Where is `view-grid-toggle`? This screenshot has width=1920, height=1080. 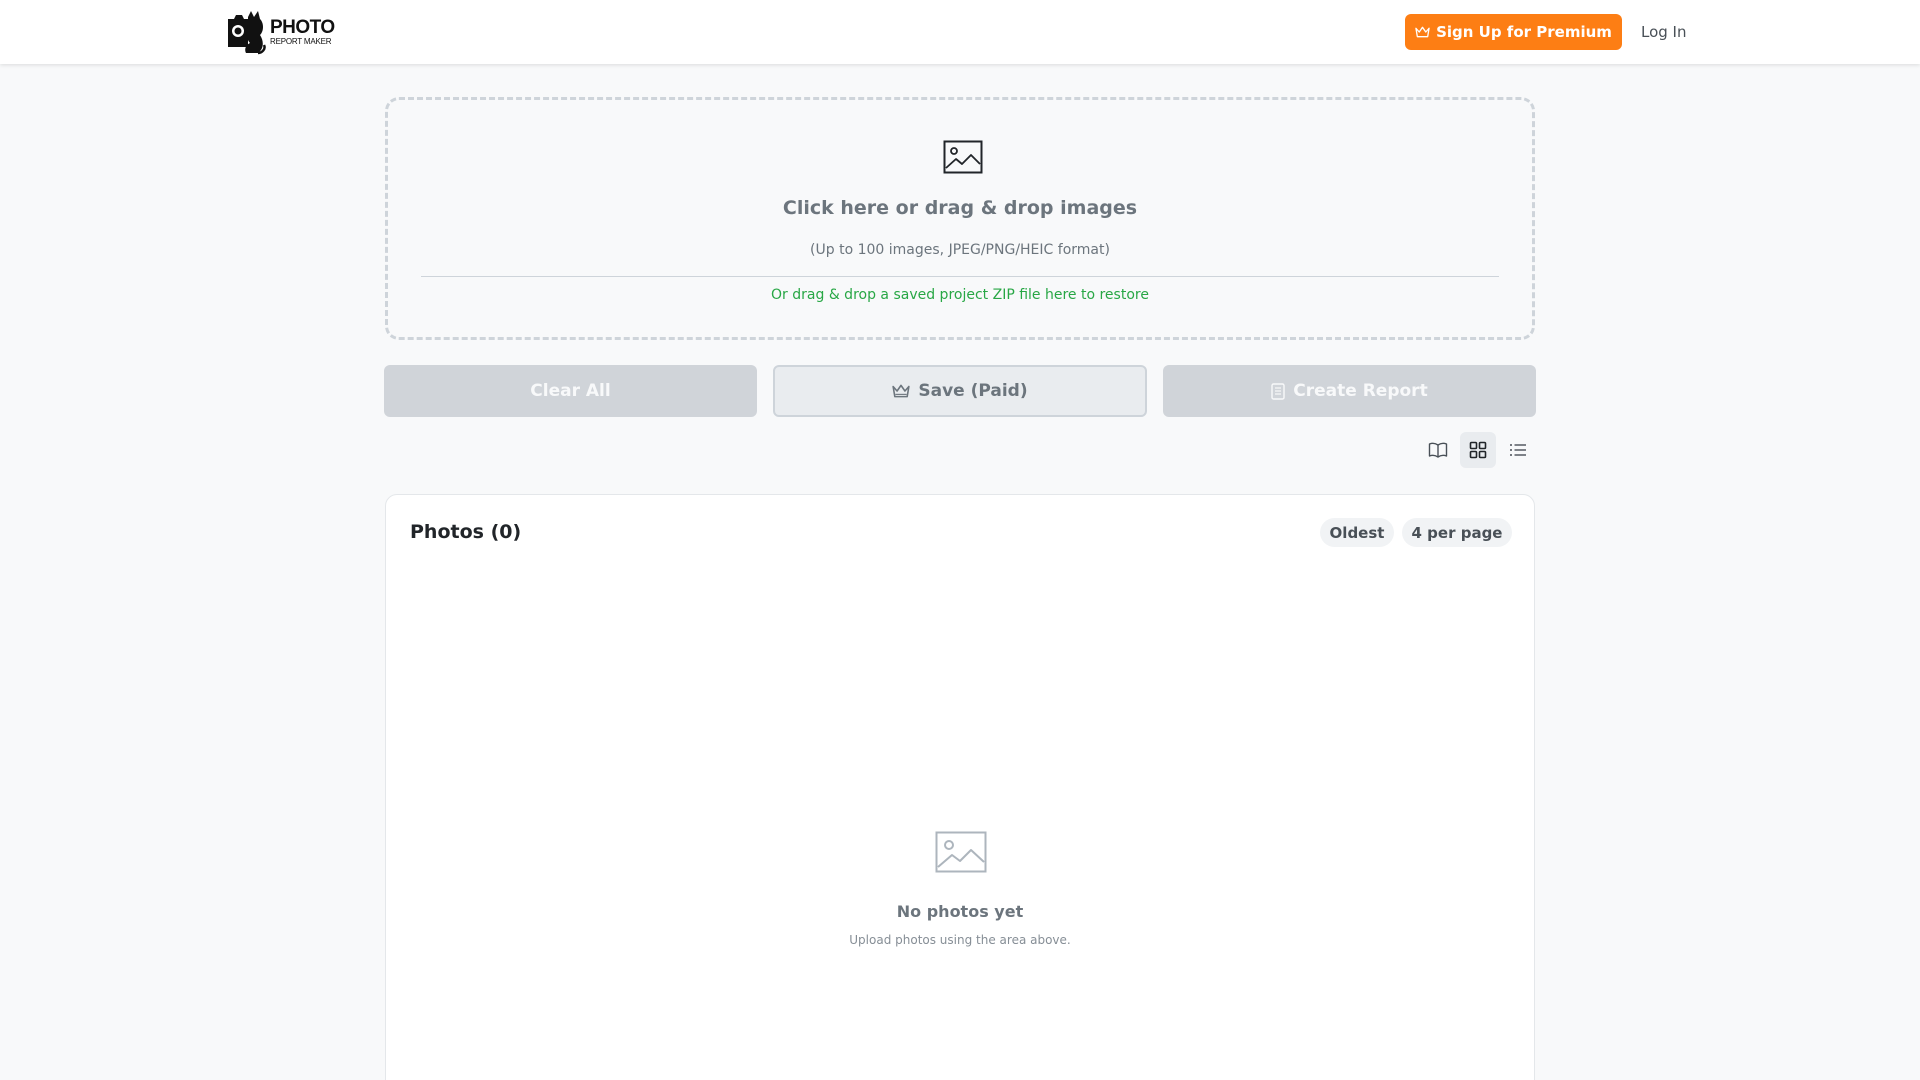
view-grid-toggle is located at coordinates (1478, 450).